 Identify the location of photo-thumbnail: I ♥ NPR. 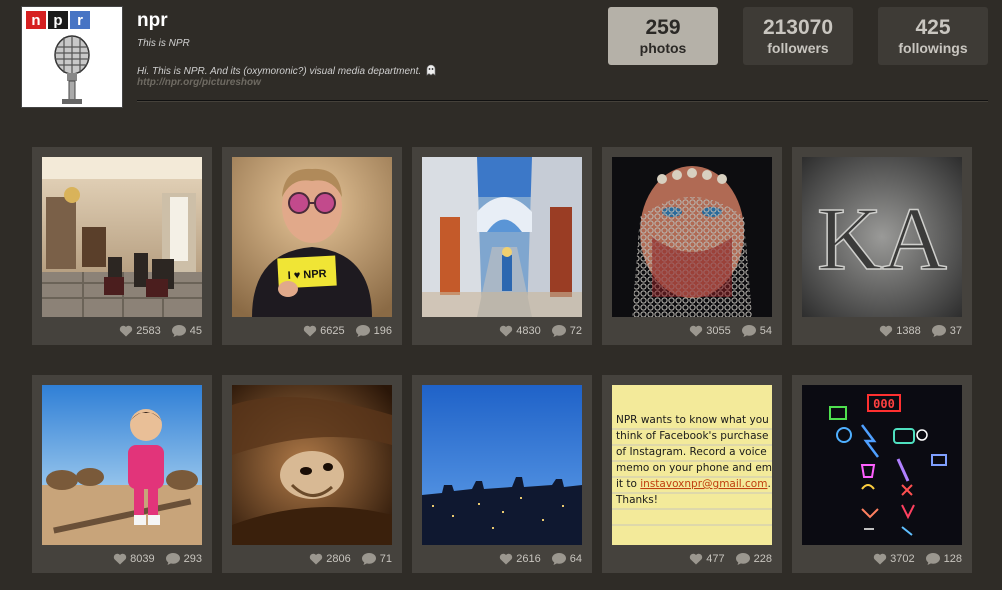
(312, 237).